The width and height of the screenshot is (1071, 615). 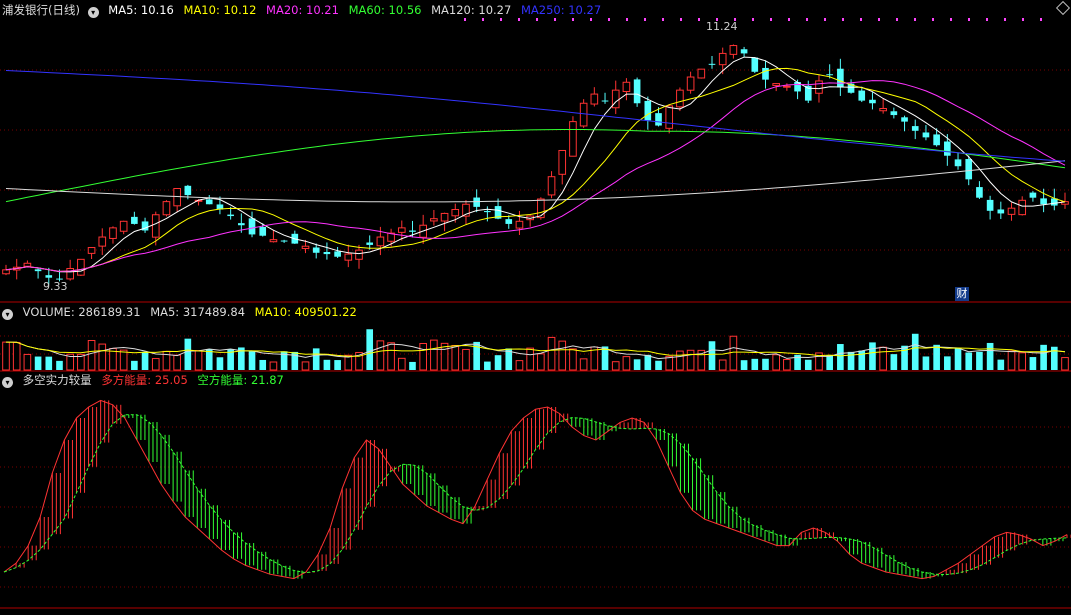 I want to click on indicator-title: 多空实力较量, so click(x=57, y=380).